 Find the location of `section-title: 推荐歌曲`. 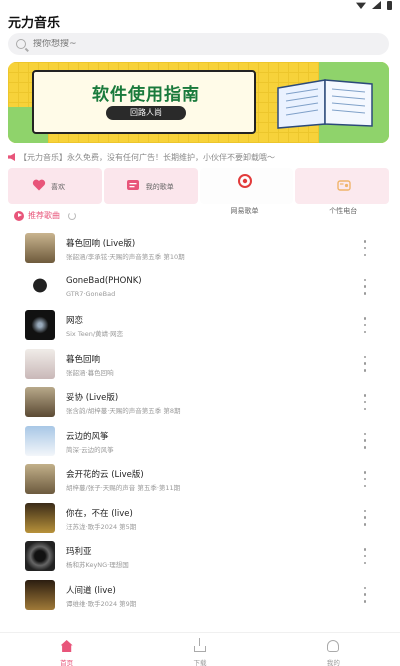

section-title: 推荐歌曲 is located at coordinates (44, 215).